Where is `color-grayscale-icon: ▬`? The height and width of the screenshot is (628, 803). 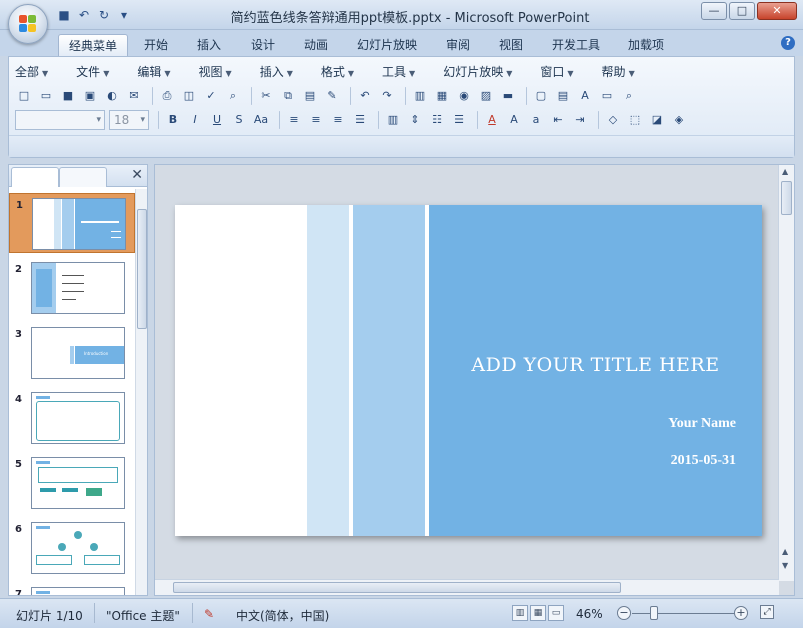 color-grayscale-icon: ▬ is located at coordinates (508, 96).